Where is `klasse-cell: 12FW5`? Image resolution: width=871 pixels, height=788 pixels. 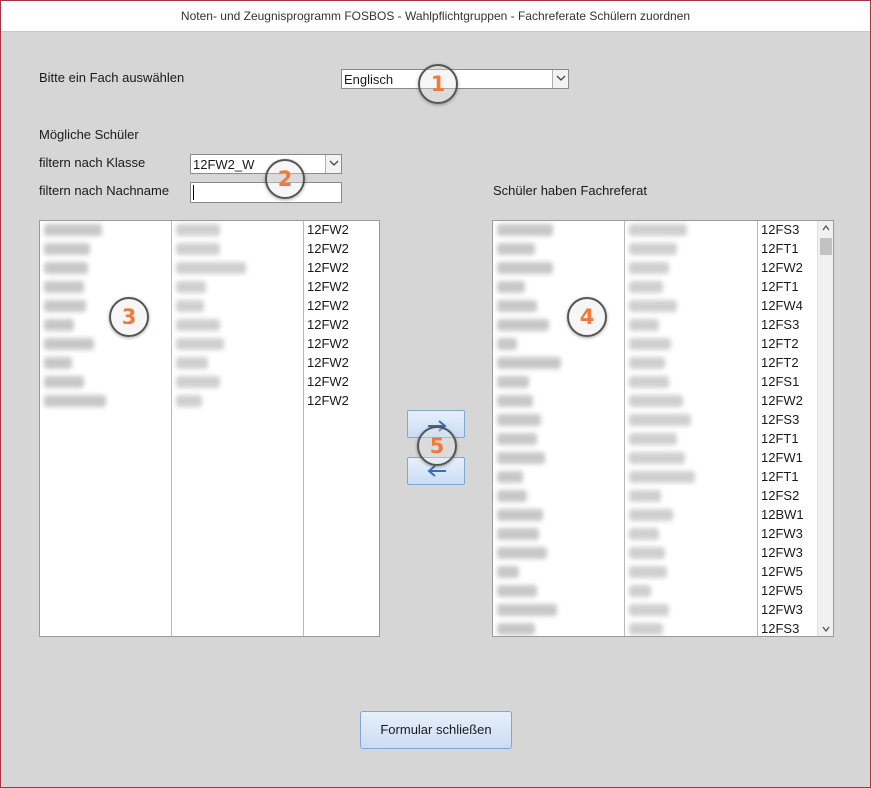
klasse-cell: 12FW5 is located at coordinates (782, 571).